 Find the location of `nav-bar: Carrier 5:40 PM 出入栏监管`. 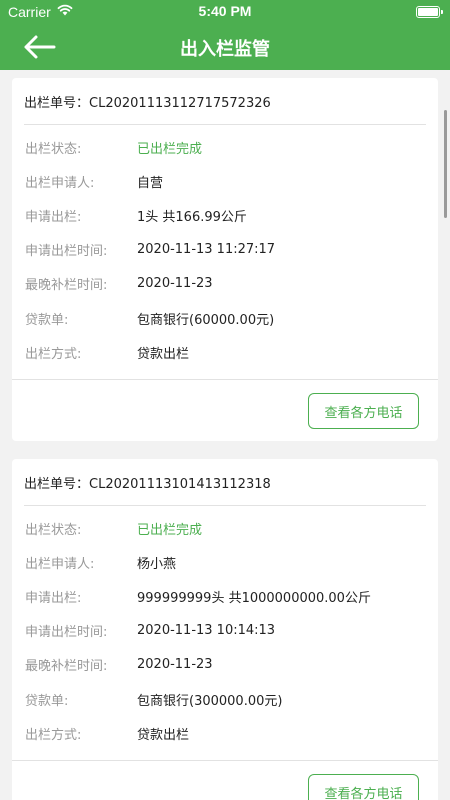

nav-bar: Carrier 5:40 PM 出入栏监管 is located at coordinates (225, 35).